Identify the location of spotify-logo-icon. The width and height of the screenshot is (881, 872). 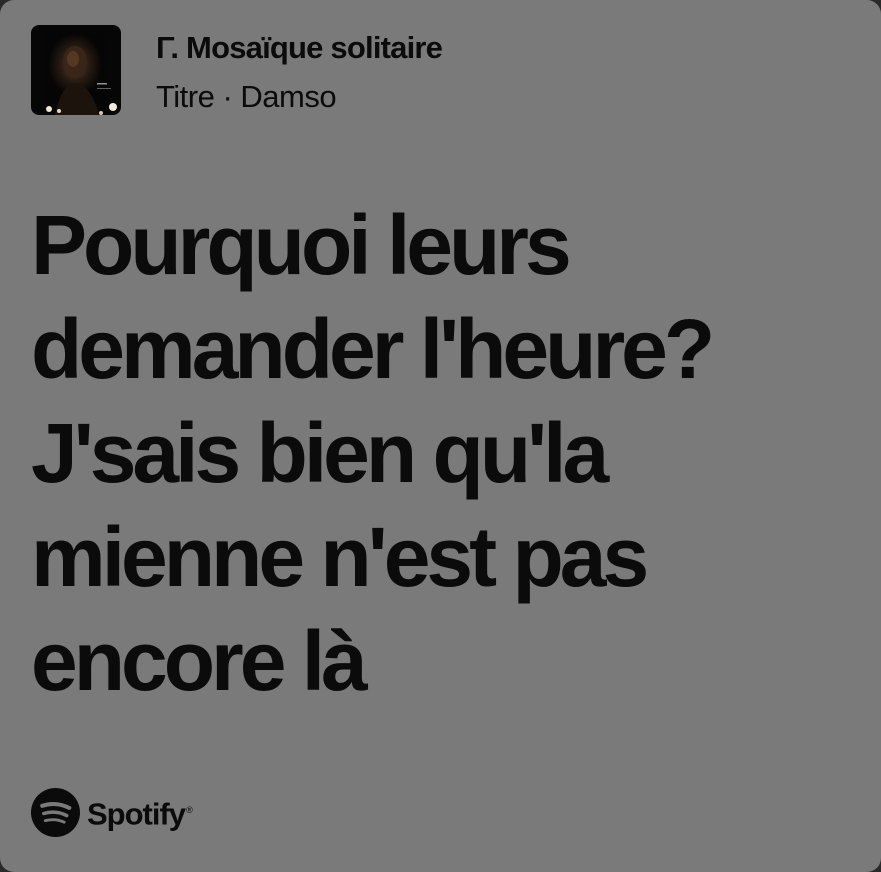
(55, 812).